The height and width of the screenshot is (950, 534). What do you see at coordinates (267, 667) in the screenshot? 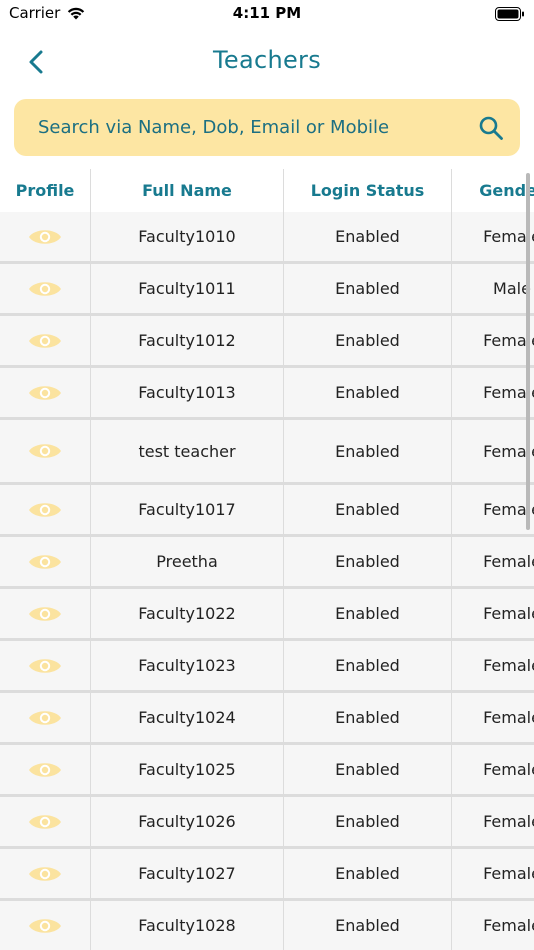
I see `table-row: Faculty1023 Enabled Female` at bounding box center [267, 667].